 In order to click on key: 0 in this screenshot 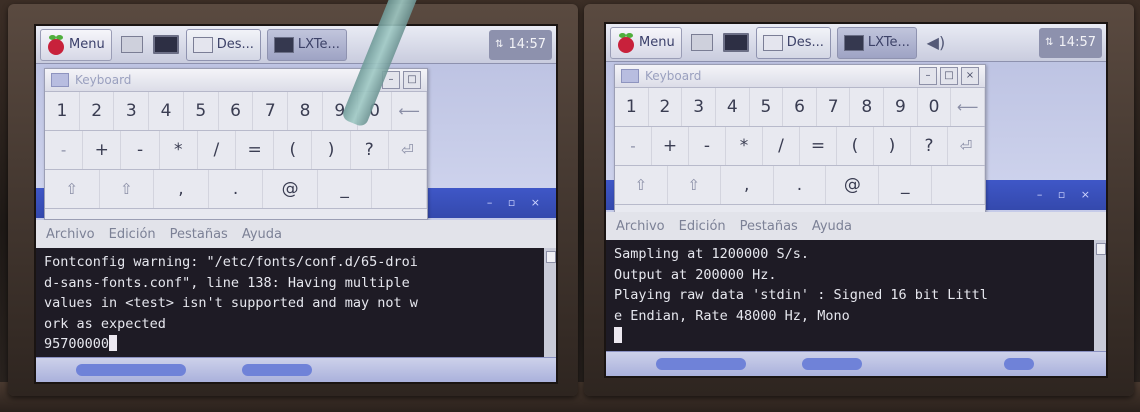, I will do `click(935, 107)`.